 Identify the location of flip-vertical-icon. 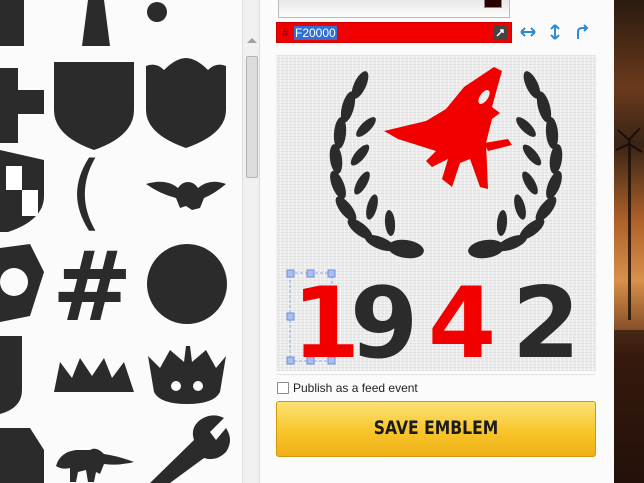
(555, 32).